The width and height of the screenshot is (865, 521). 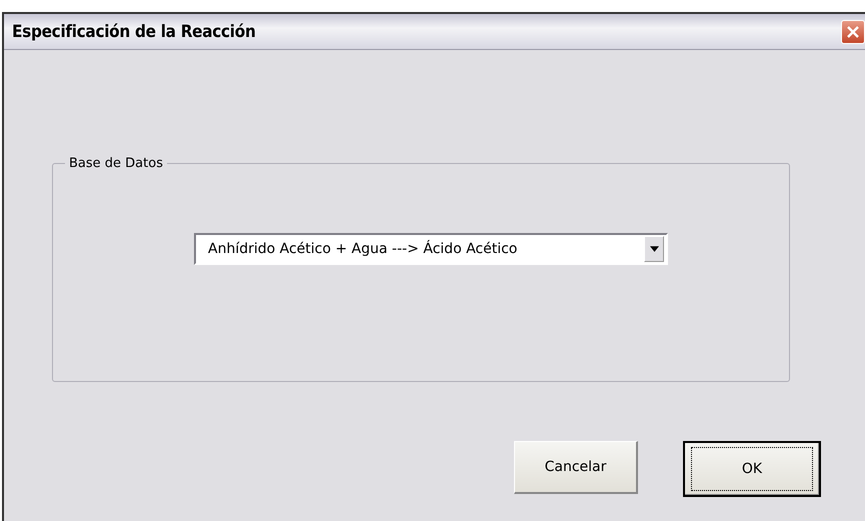 What do you see at coordinates (752, 469) in the screenshot?
I see `ok-button: OK` at bounding box center [752, 469].